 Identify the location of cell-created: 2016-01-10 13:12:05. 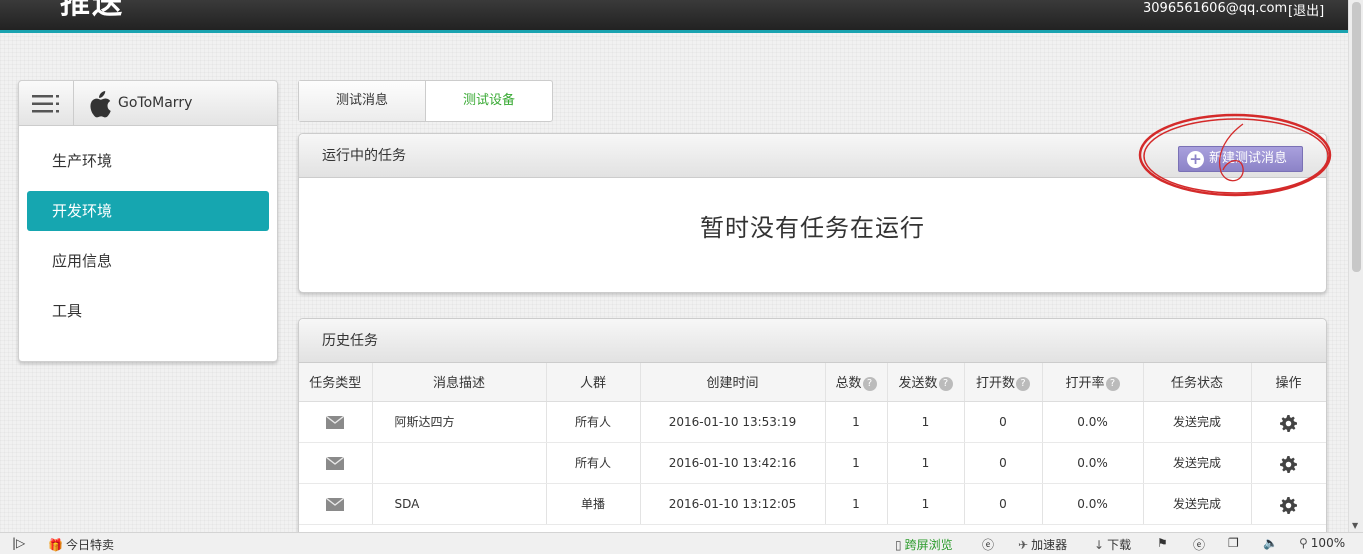
(733, 504).